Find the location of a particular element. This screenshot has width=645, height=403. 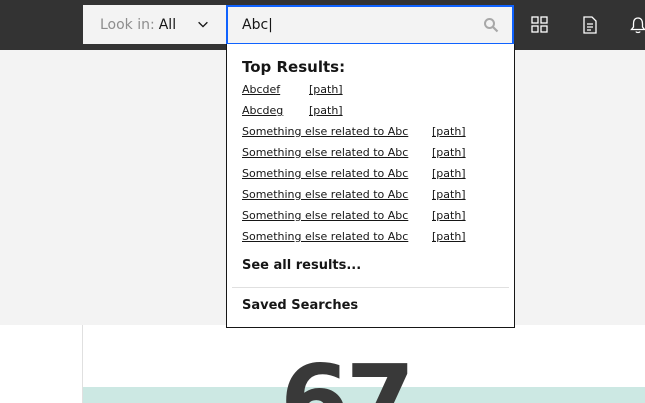

chevron-down-icon is located at coordinates (203, 24).